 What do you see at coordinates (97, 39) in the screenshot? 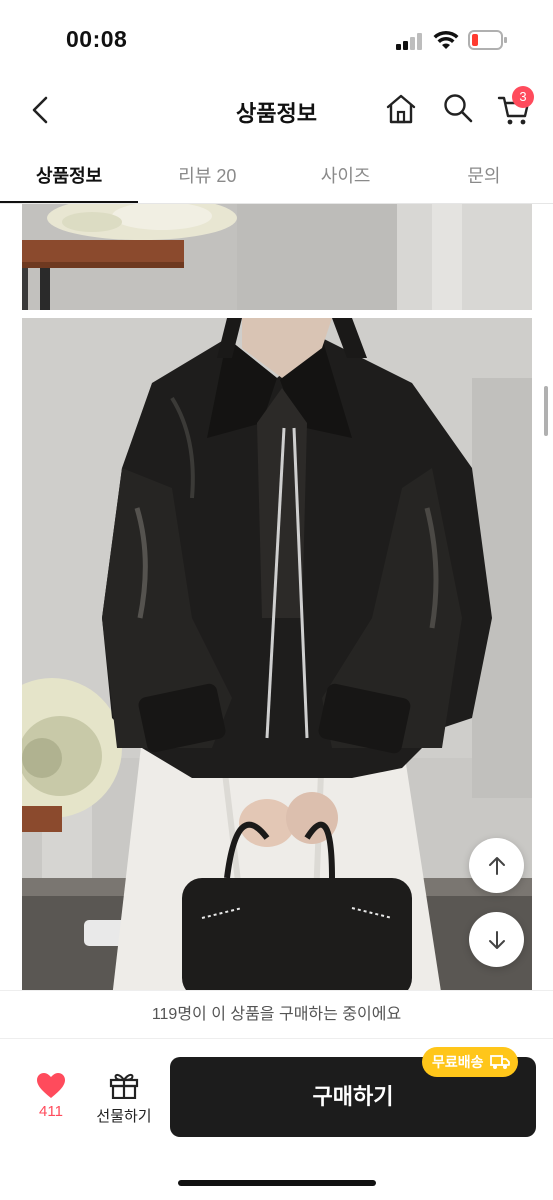
I see `status-time: 00:08` at bounding box center [97, 39].